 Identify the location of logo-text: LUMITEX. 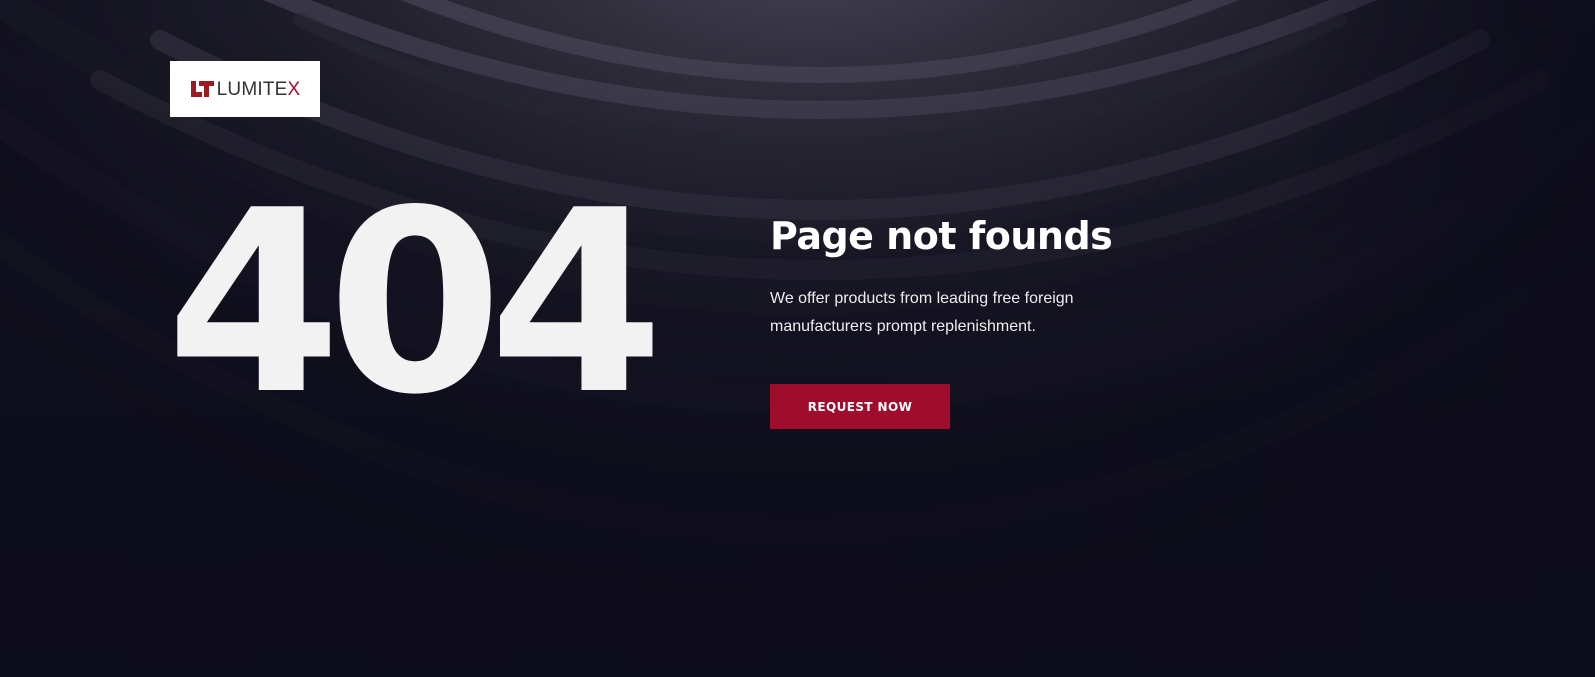
(259, 89).